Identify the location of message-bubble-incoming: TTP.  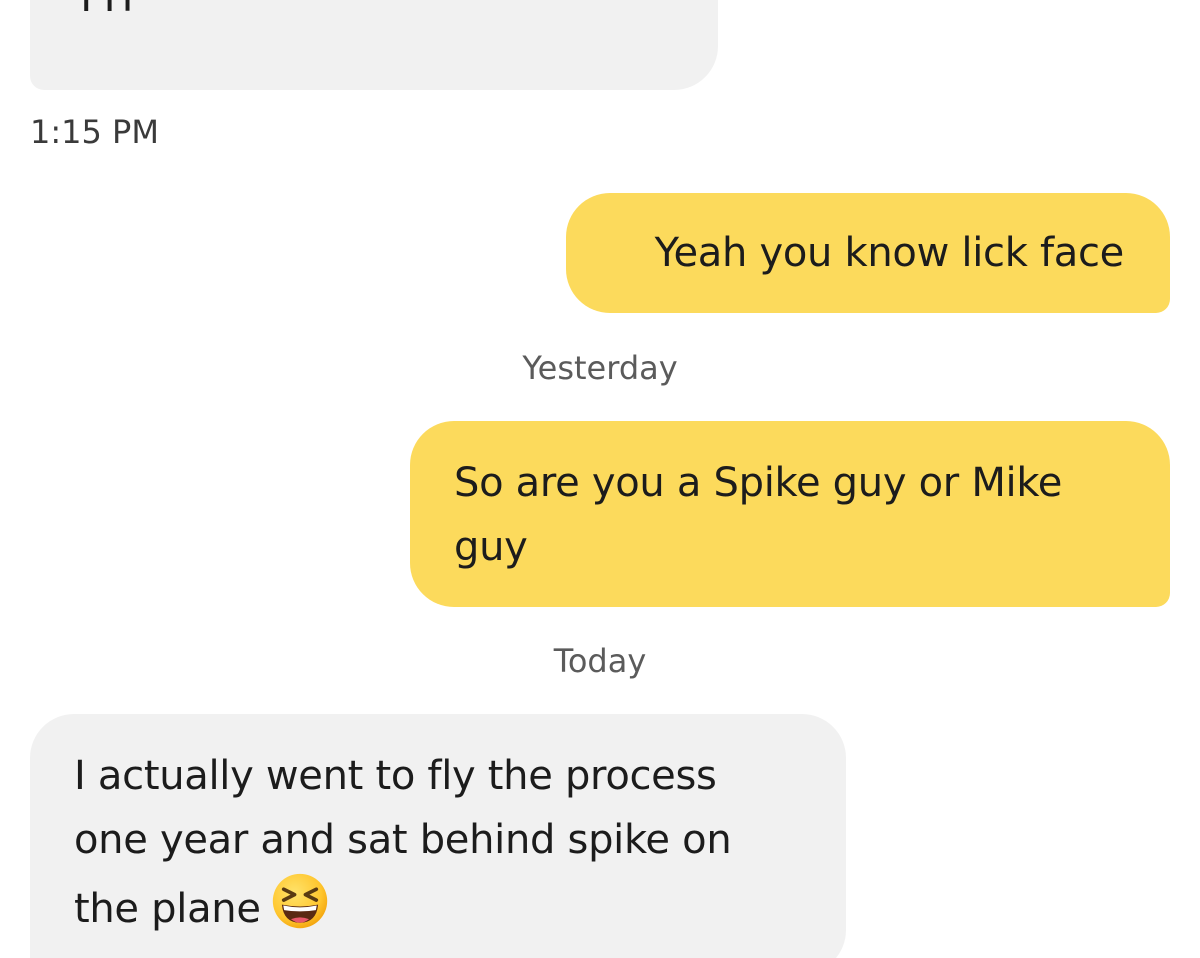
(374, 45).